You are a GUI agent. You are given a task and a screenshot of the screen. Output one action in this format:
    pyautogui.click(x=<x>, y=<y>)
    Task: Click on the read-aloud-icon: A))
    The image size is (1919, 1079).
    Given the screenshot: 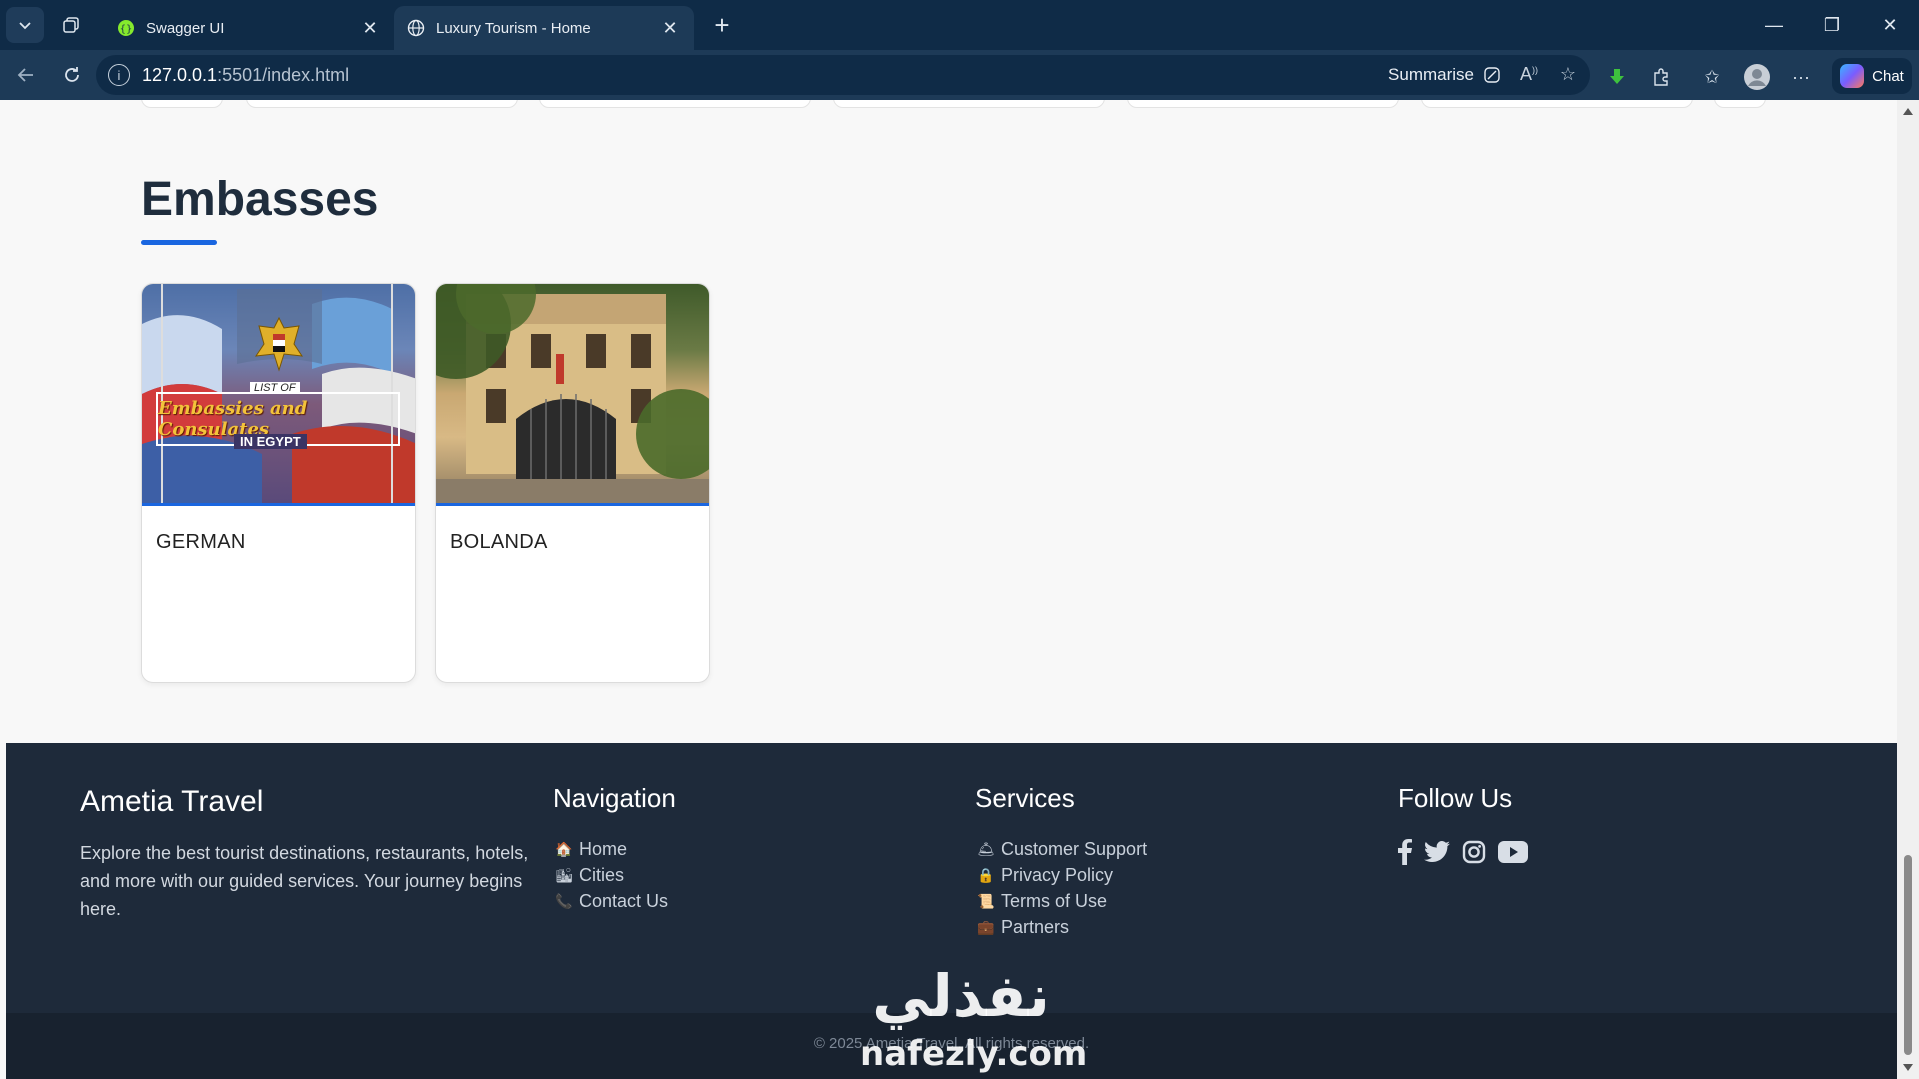 What is the action you would take?
    pyautogui.click(x=1529, y=74)
    